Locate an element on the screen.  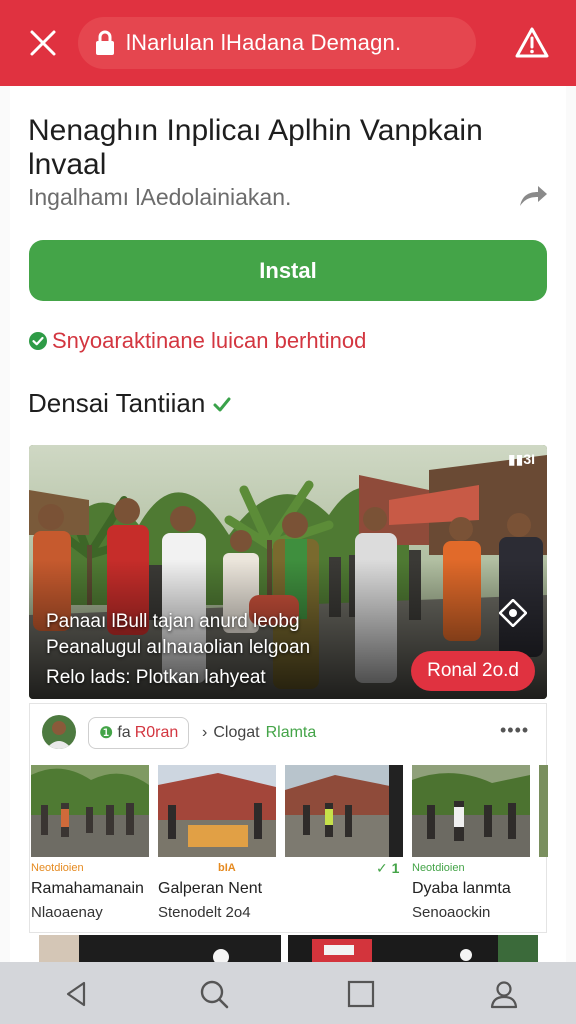
close-button is located at coordinates (43, 43).